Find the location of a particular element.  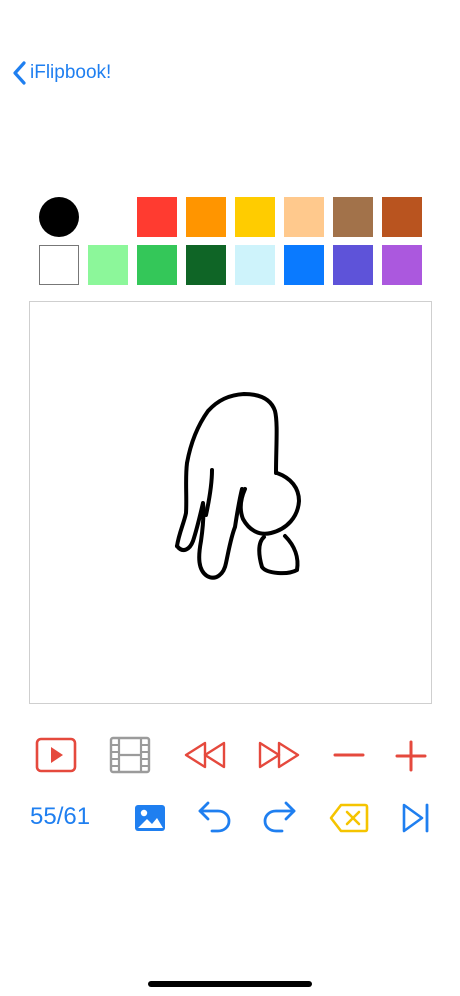

skip-to-end-icon is located at coordinates (415, 818).